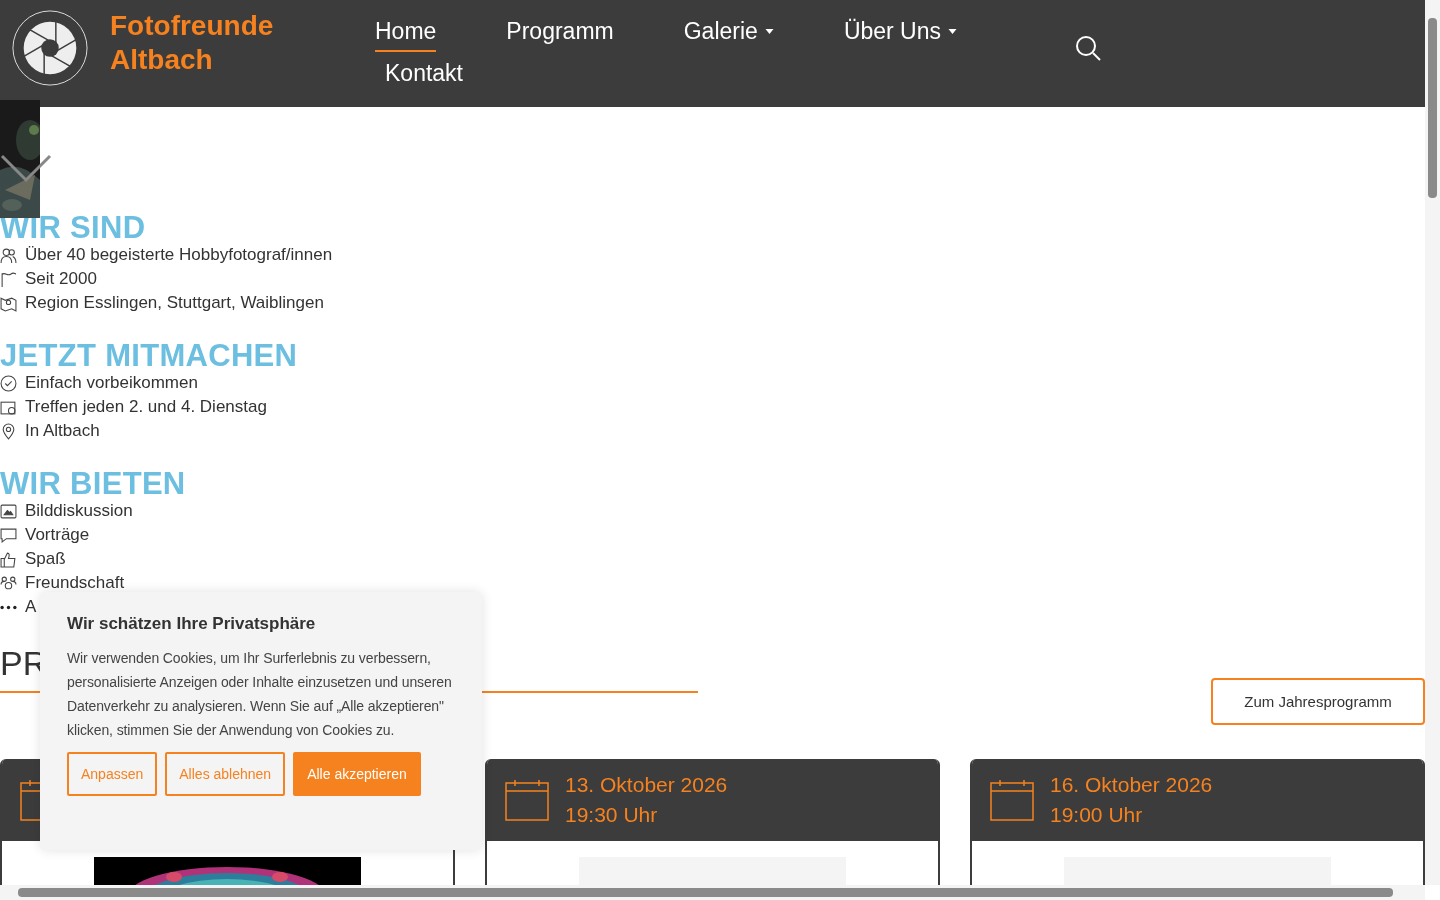 This screenshot has height=900, width=1440. I want to click on search-icon, so click(1088, 48).